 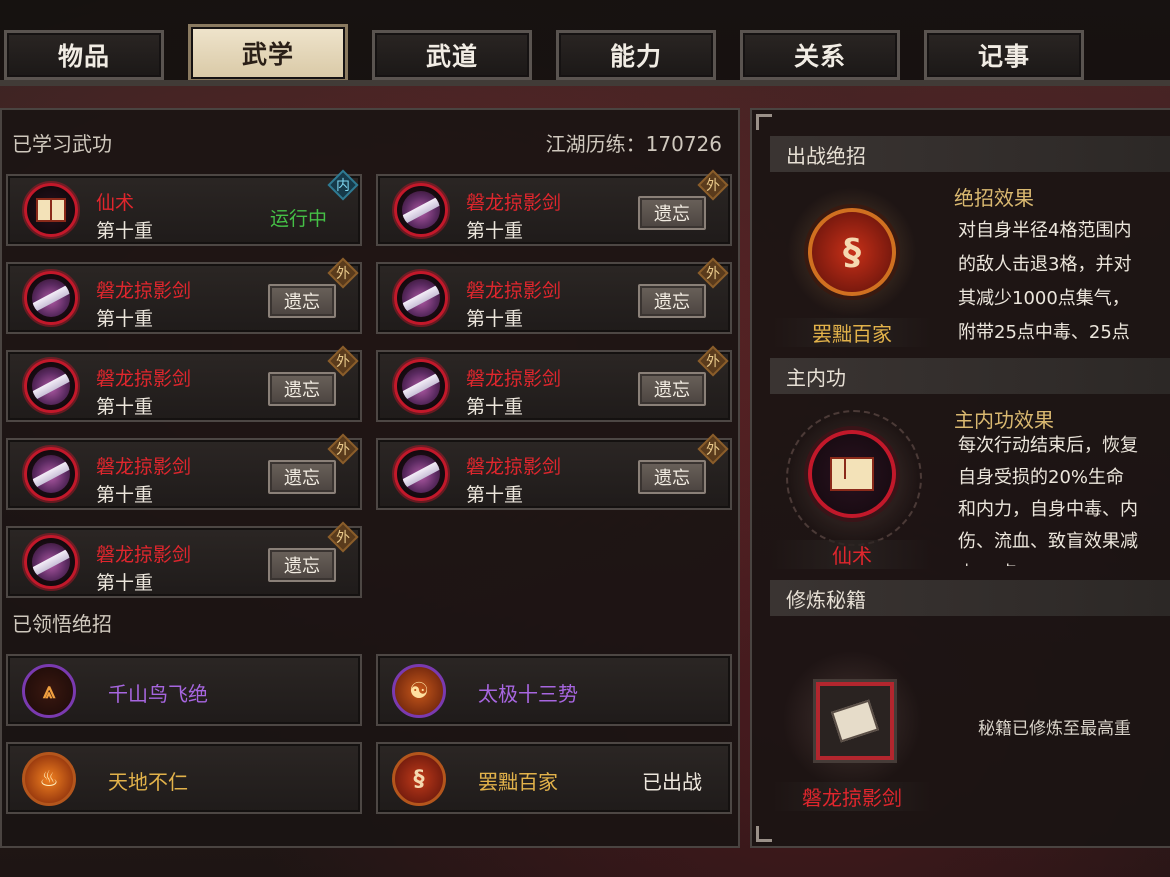 What do you see at coordinates (158, 694) in the screenshot?
I see `move-name: 千山鸟飞绝` at bounding box center [158, 694].